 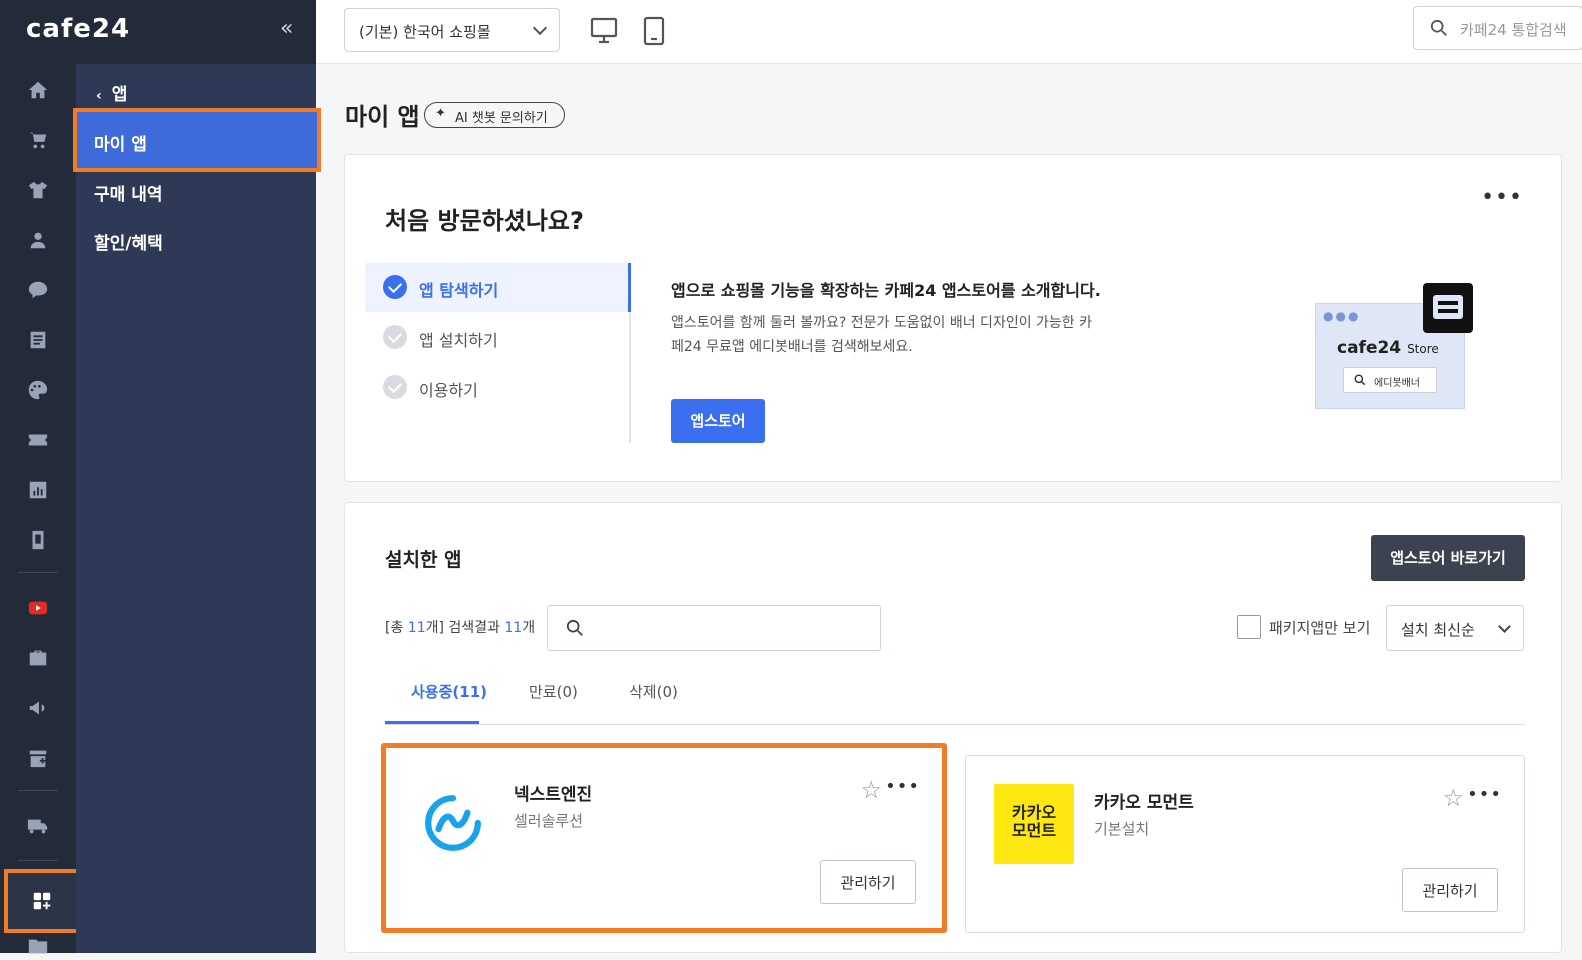 I want to click on app-card-nextengine: 넥스트엔진 셀러솔루션 ☆ ••• 관리하기, so click(x=664, y=838).